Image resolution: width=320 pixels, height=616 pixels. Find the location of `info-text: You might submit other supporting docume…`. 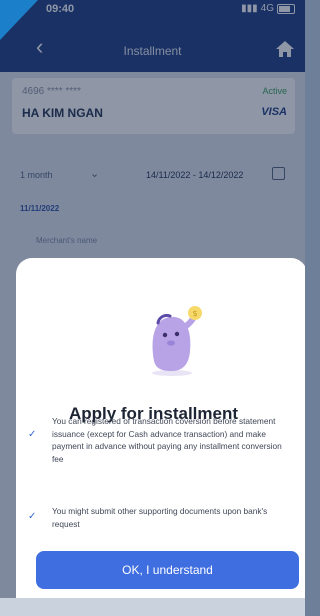

info-text: You might submit other supporting docume… is located at coordinates (160, 517).